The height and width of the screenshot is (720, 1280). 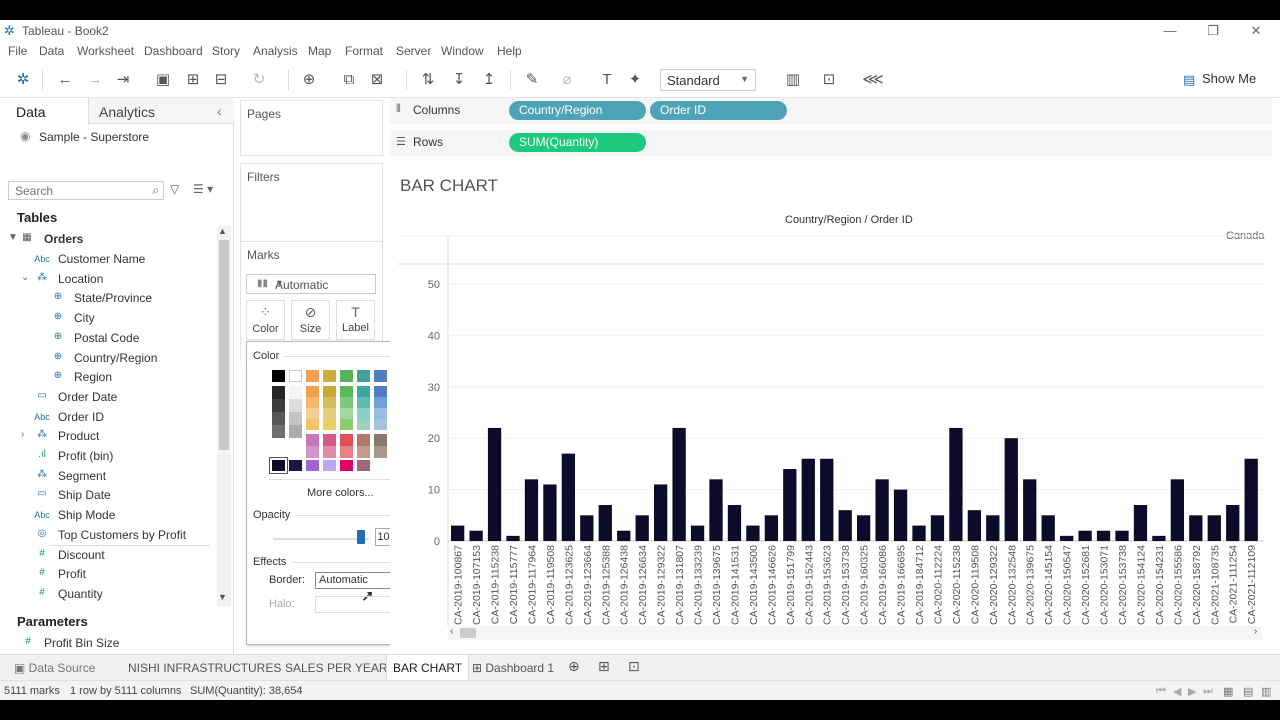 I want to click on field-state-province: ⊕ State/Province, so click(x=108, y=298).